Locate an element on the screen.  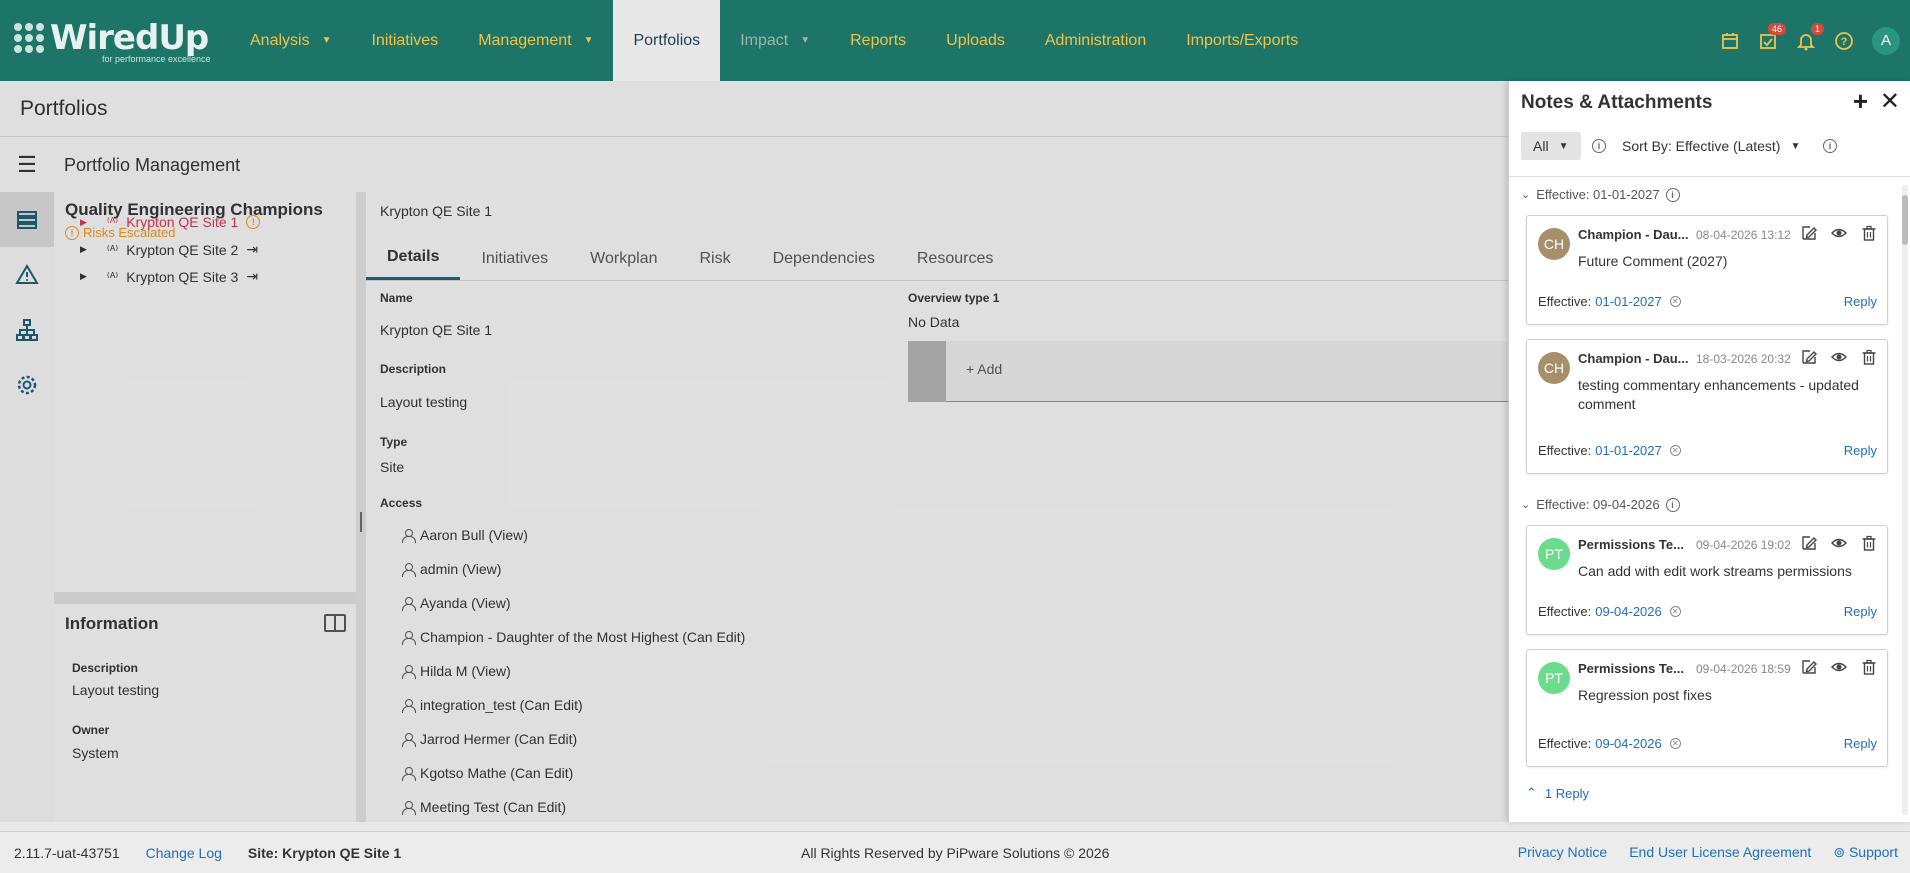
bell-icon: 1 is located at coordinates (1810, 36).